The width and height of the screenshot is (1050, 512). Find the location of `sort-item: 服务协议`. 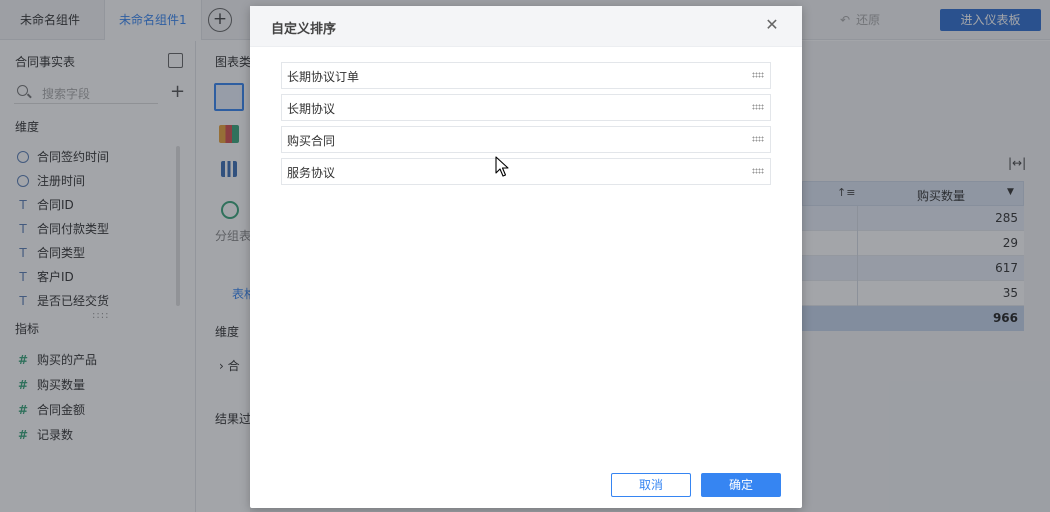

sort-item: 服务协议 is located at coordinates (526, 171).